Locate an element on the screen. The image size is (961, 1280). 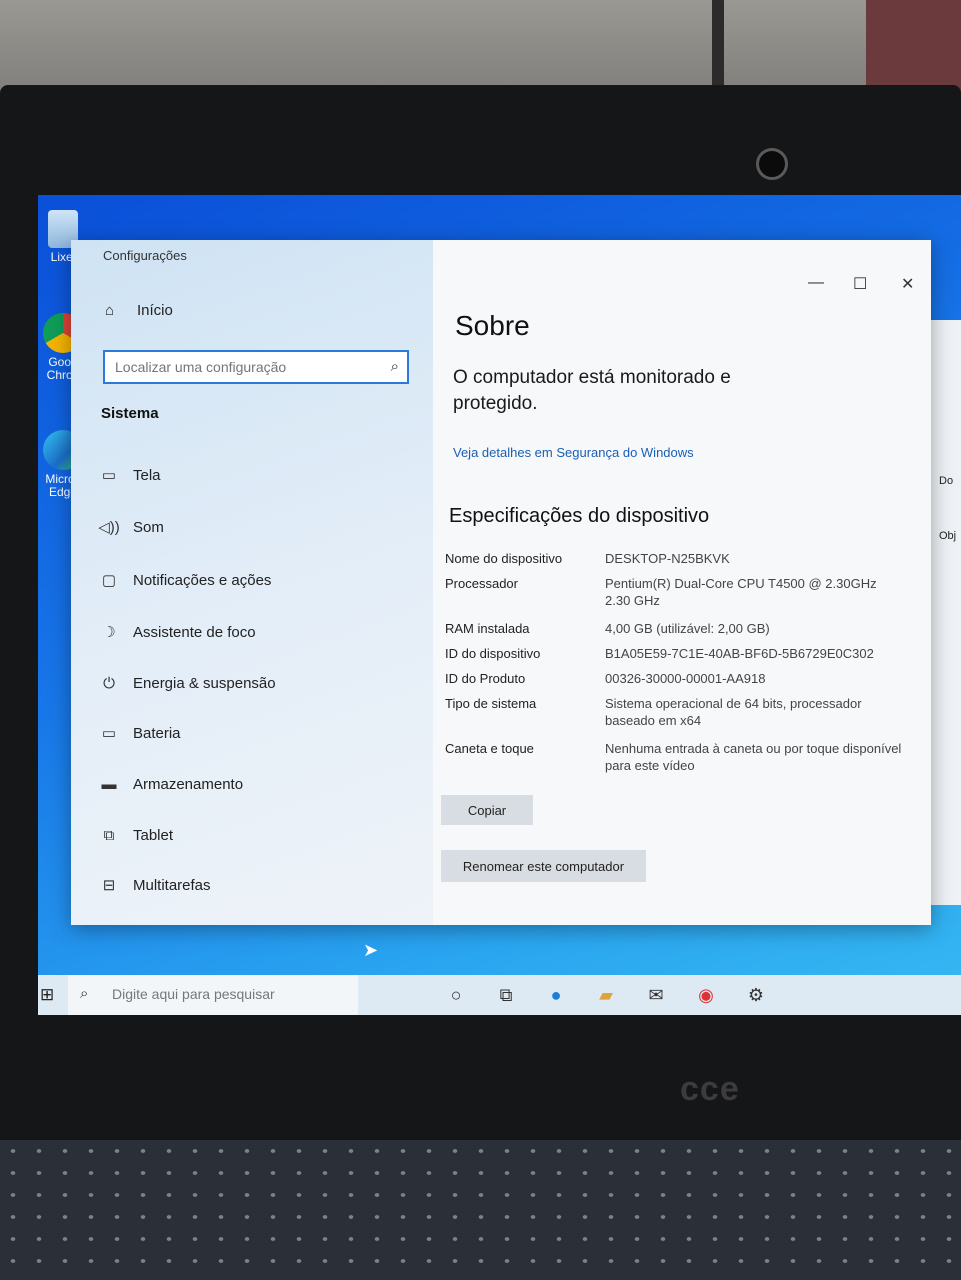
webcam-icon is located at coordinates (772, 164).